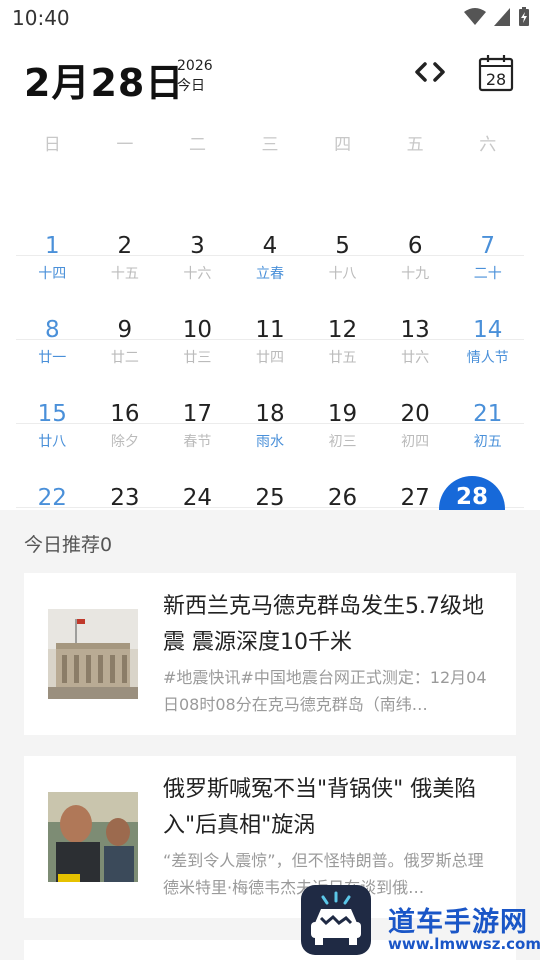  What do you see at coordinates (52, 358) in the screenshot?
I see `lunar-label: 廿一` at bounding box center [52, 358].